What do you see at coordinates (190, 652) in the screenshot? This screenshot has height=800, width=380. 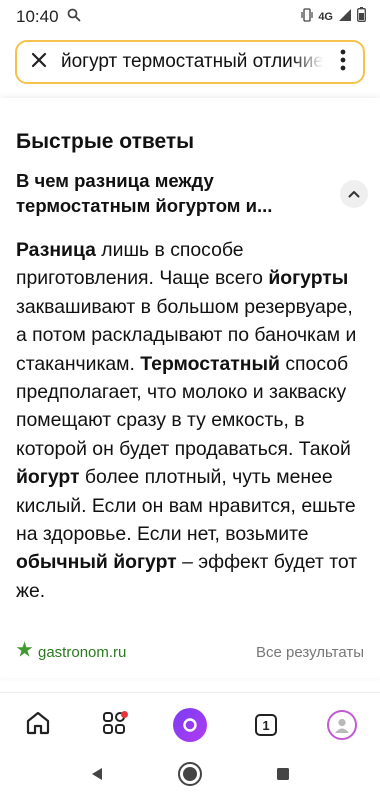 I see `source-row: gastronom.ru Все результаты` at bounding box center [190, 652].